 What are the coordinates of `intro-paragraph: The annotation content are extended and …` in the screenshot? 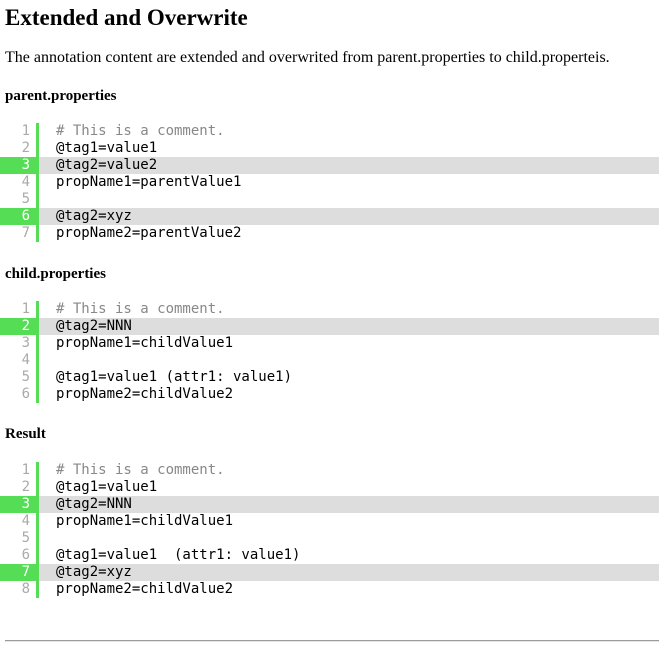 It's located at (307, 57).